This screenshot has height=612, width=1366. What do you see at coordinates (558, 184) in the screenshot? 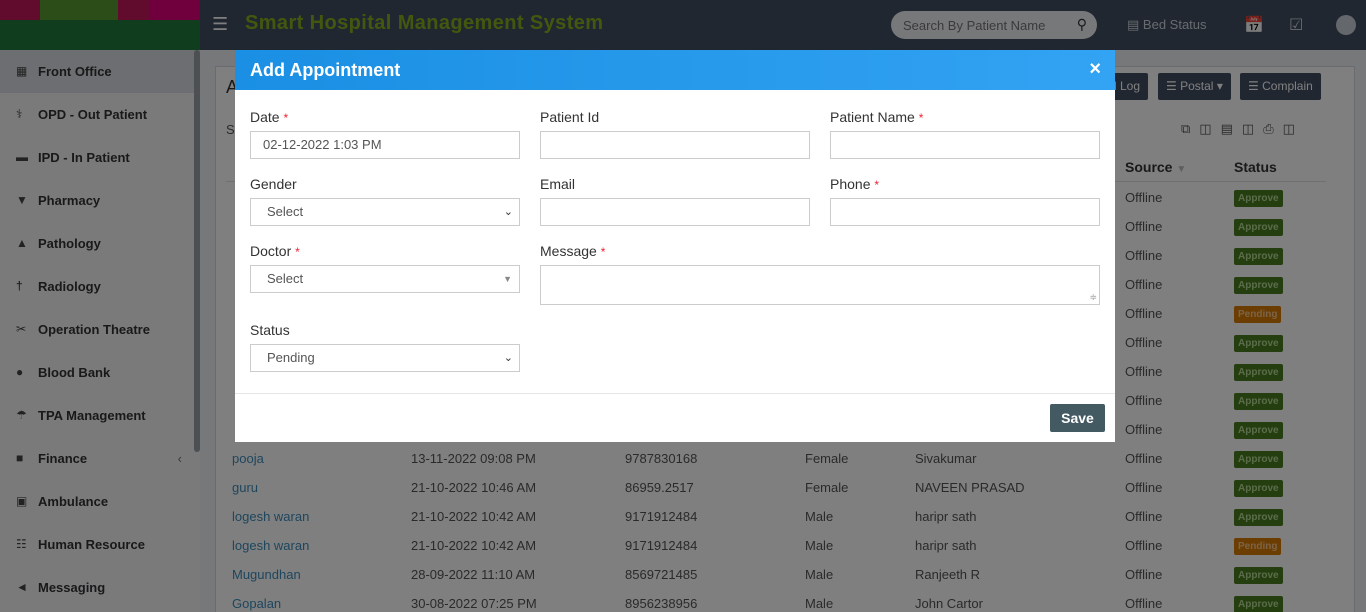
I see `email-label: Email` at bounding box center [558, 184].